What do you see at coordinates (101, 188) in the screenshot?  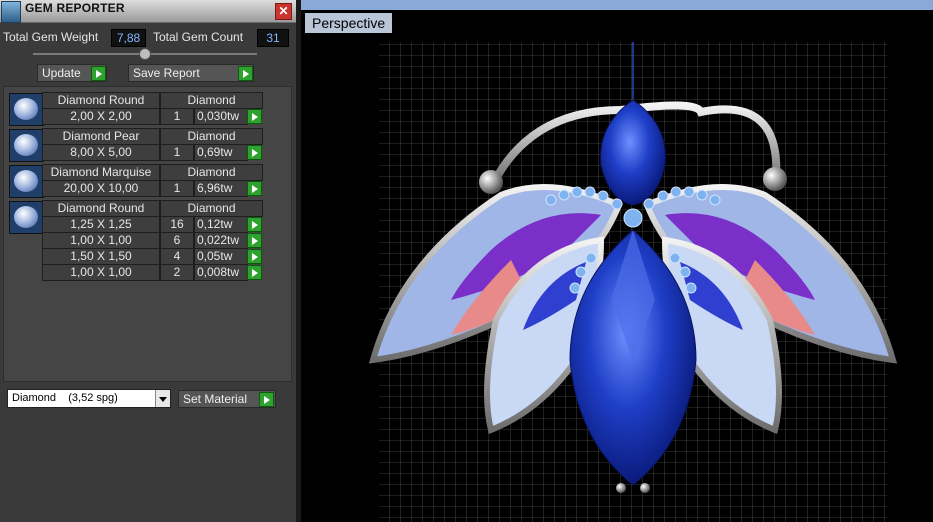 I see `gem-size: 20,00 X 10,00` at bounding box center [101, 188].